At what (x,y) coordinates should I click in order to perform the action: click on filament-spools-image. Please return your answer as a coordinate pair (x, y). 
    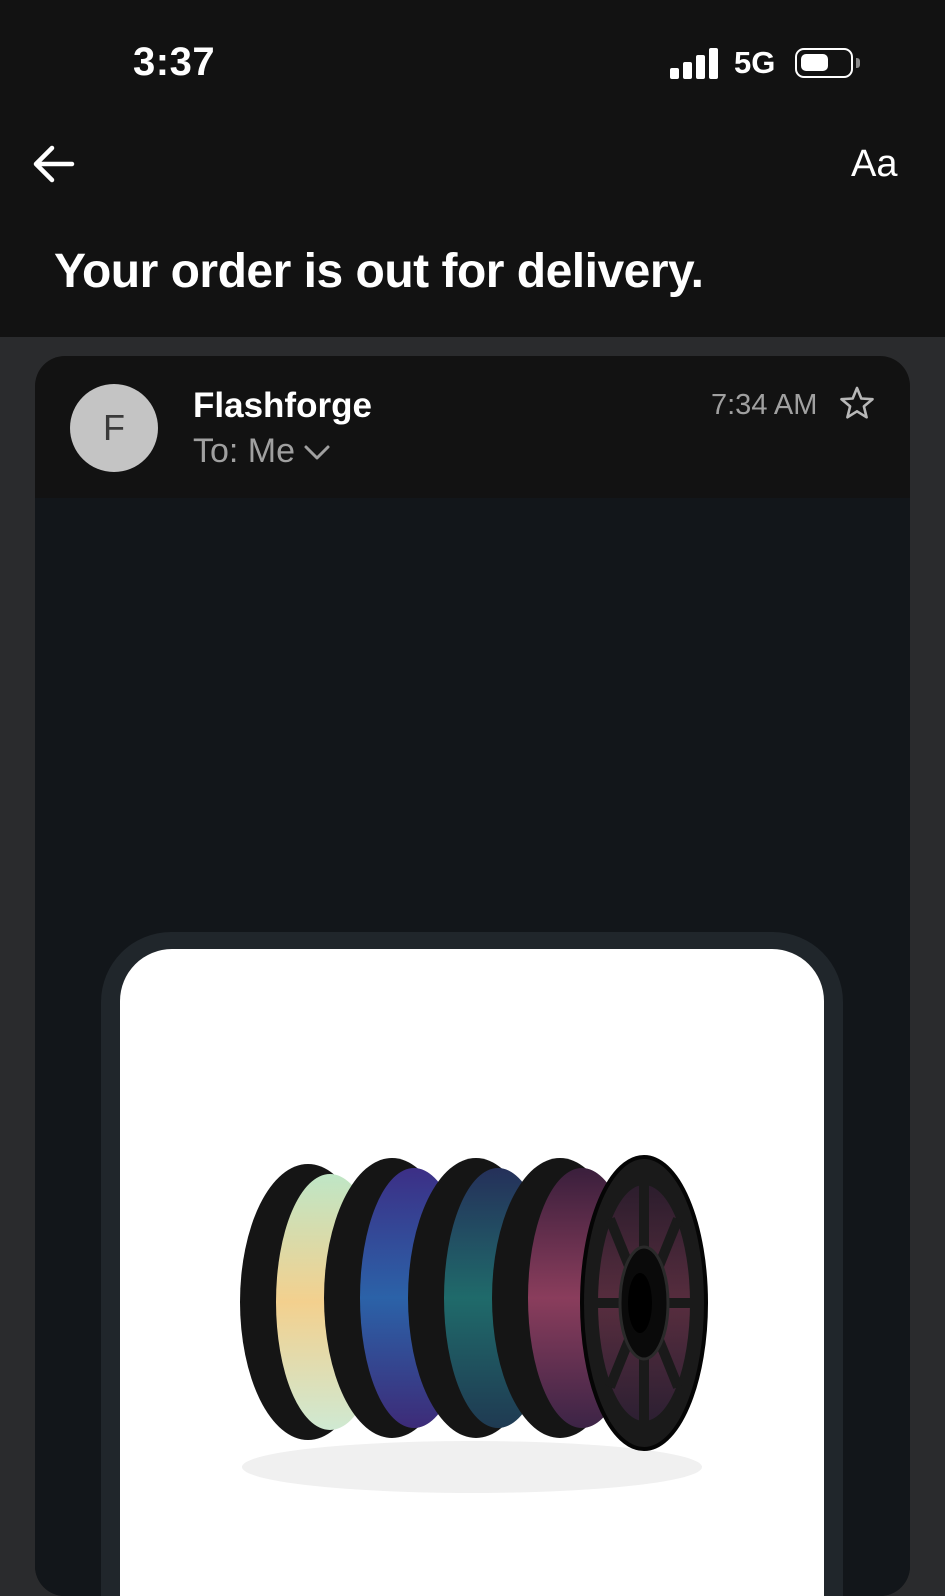
    Looking at the image, I should click on (474, 1324).